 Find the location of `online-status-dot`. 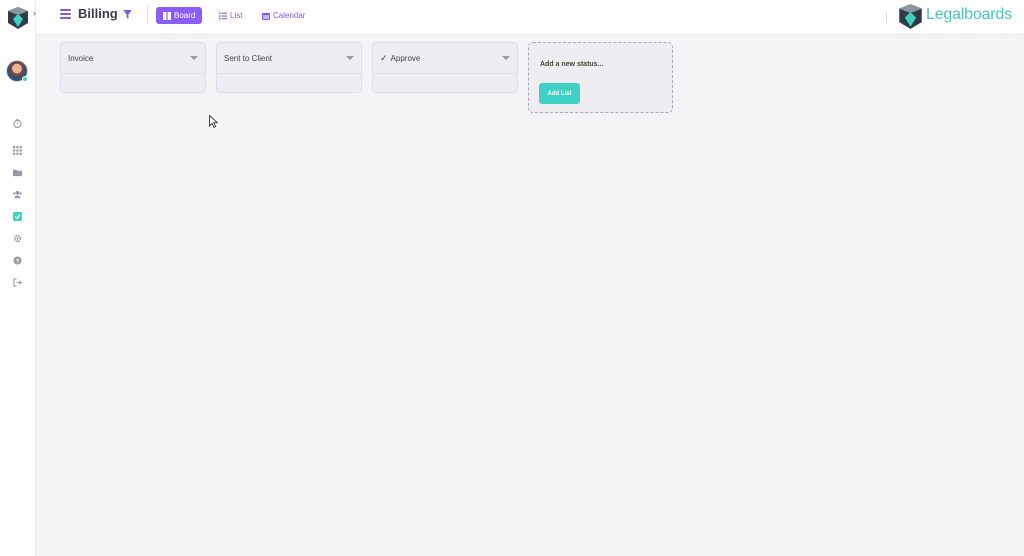

online-status-dot is located at coordinates (25, 79).